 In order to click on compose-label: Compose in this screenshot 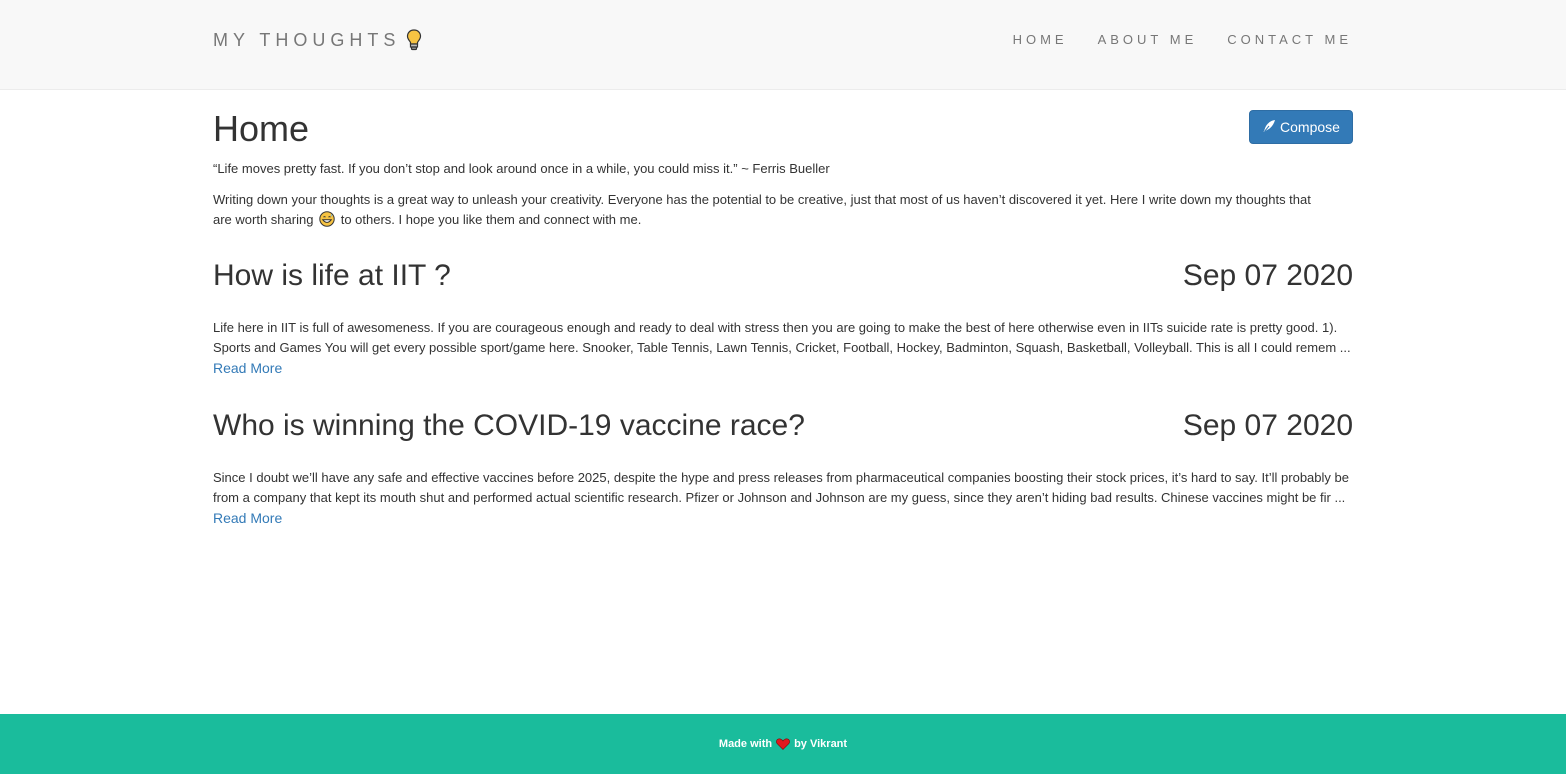, I will do `click(1310, 127)`.